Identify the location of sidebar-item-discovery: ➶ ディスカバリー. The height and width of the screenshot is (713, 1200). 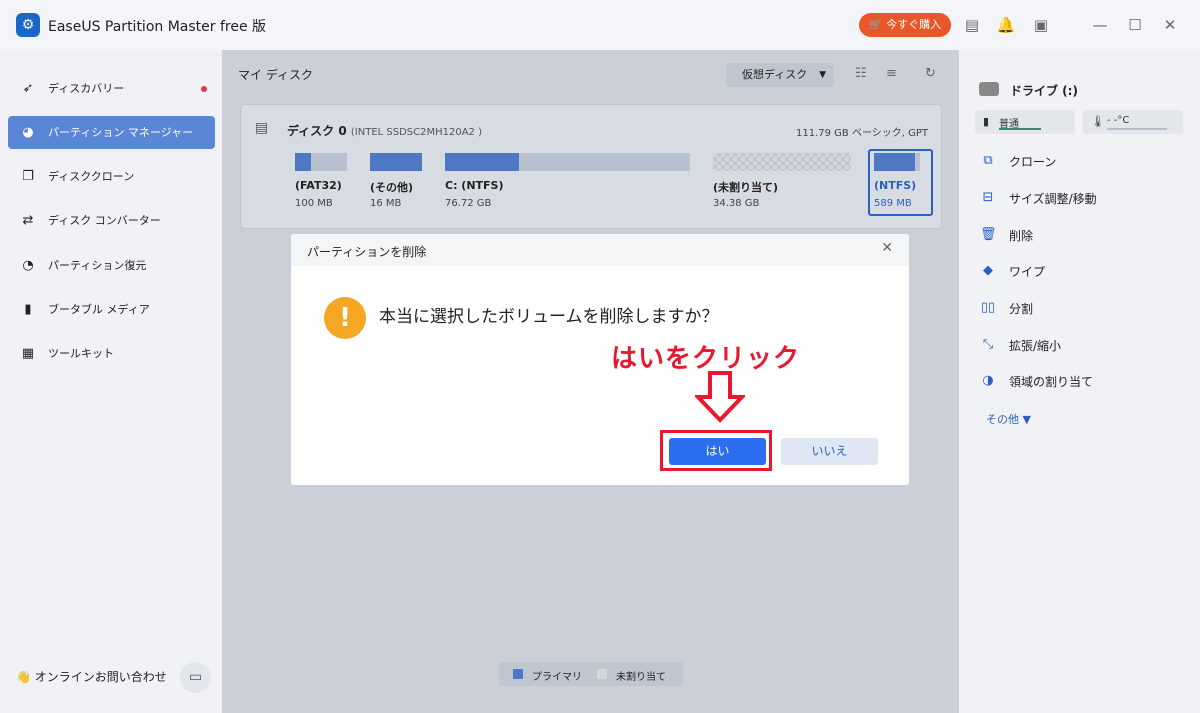
(111, 88).